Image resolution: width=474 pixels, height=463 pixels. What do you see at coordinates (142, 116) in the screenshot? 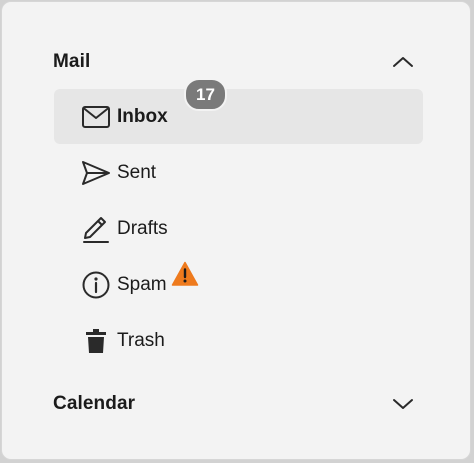
I see `nav-item-label: Inbox` at bounding box center [142, 116].